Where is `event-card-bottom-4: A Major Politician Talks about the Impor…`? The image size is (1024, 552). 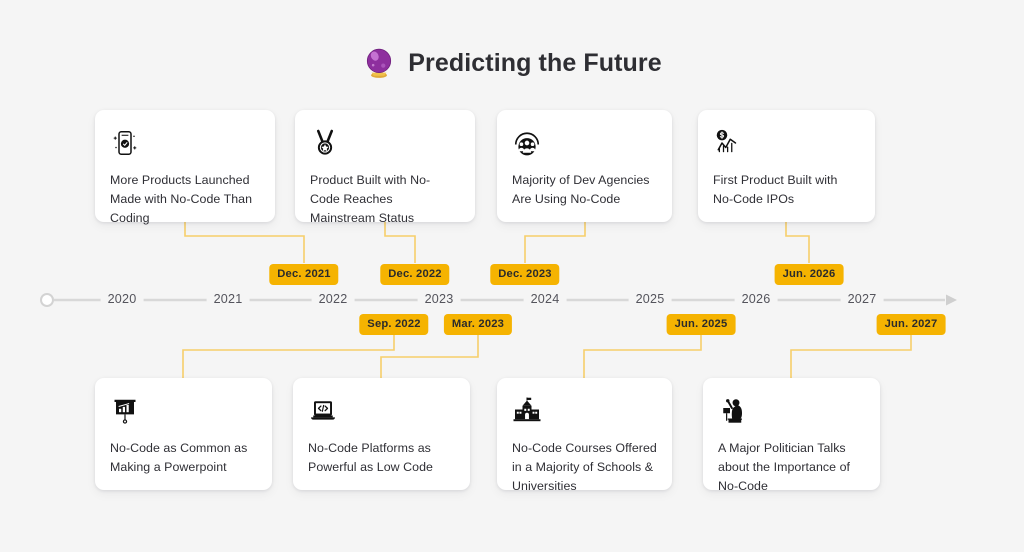 event-card-bottom-4: A Major Politician Talks about the Impor… is located at coordinates (791, 435).